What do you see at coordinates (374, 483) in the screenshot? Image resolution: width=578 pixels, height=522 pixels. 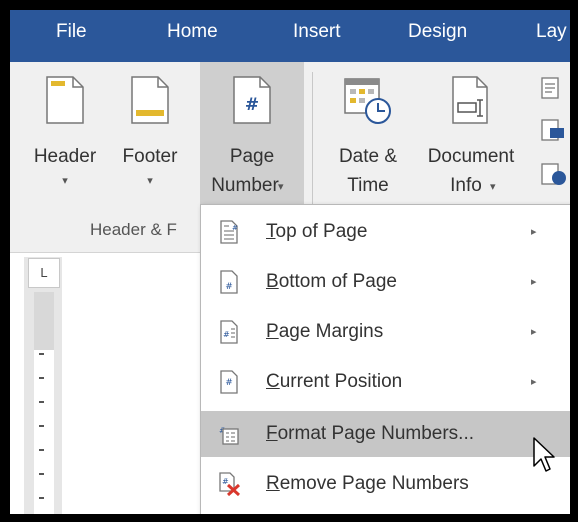 I see `menu-item-text: emove Page Numbers` at bounding box center [374, 483].